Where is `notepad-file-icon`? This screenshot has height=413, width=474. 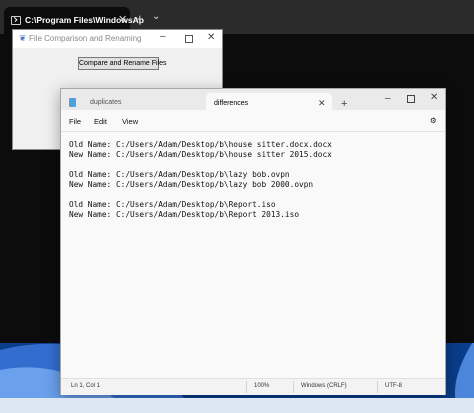
notepad-file-icon is located at coordinates (72, 102).